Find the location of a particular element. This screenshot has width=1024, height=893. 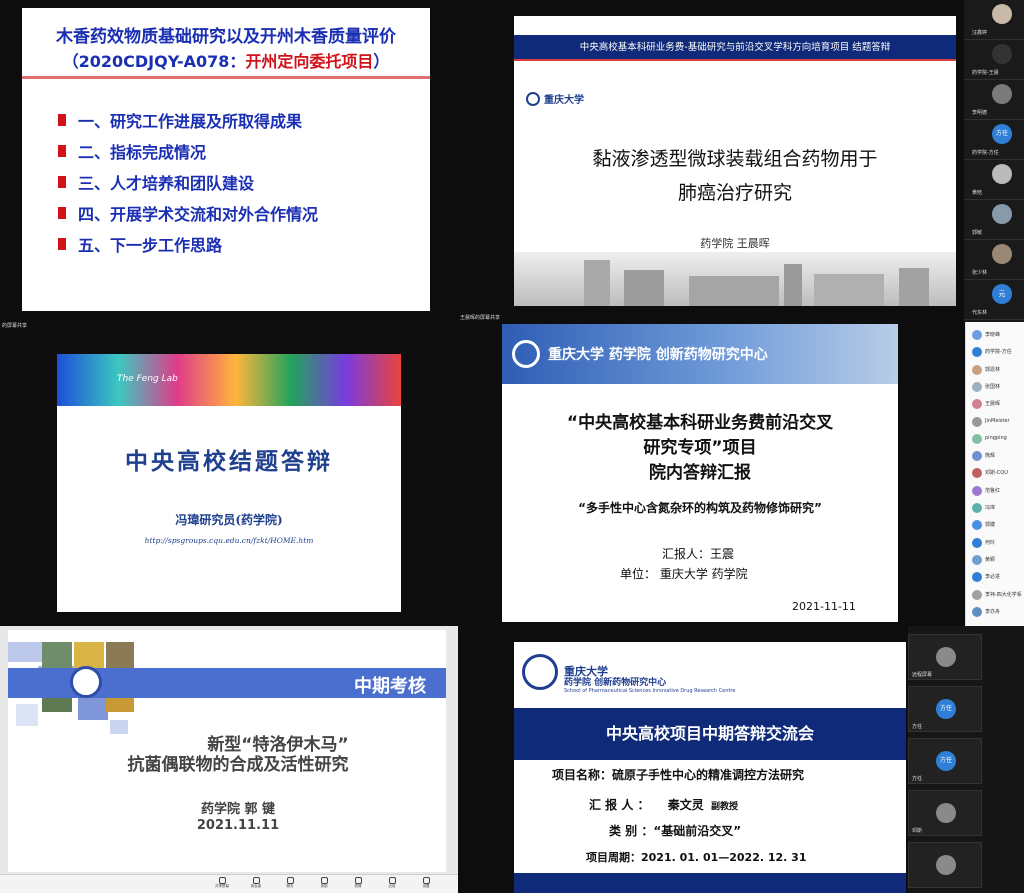

participant-tile: 药学院-王晨 is located at coordinates (994, 60).